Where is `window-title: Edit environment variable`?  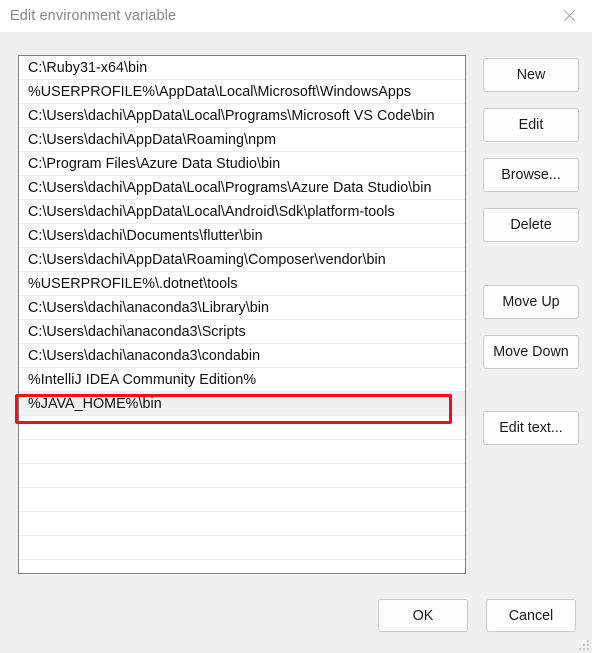
window-title: Edit environment variable is located at coordinates (93, 16).